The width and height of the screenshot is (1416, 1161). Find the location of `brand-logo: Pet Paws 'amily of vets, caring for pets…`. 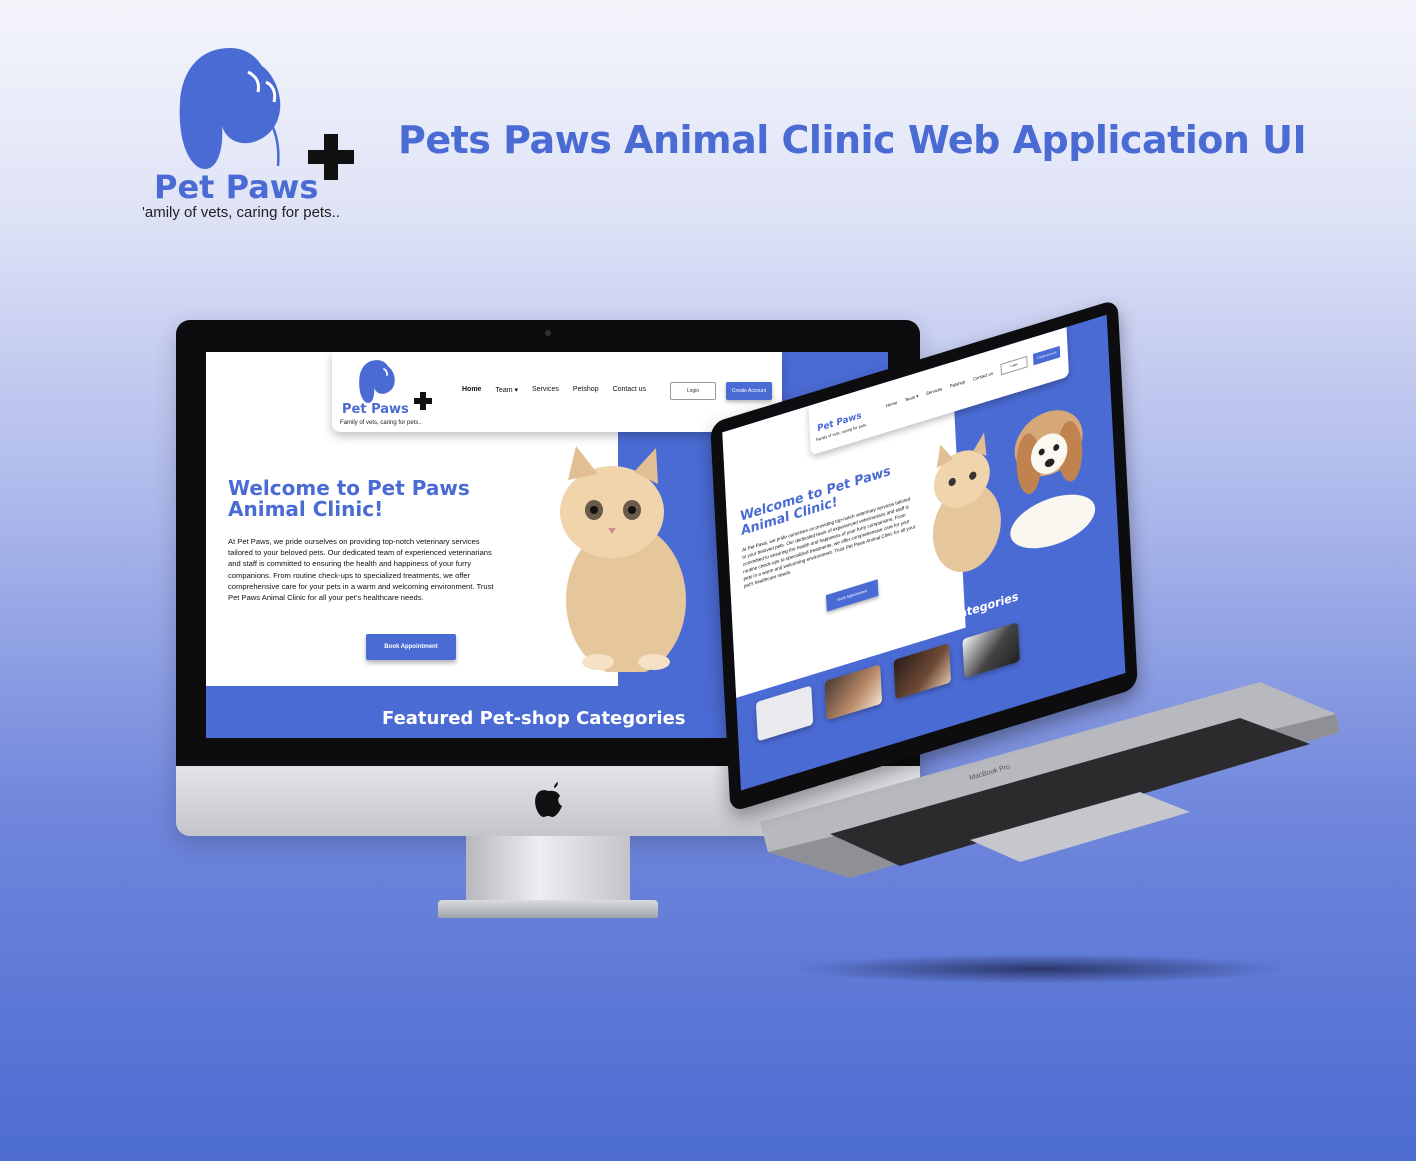

brand-logo: Pet Paws 'amily of vets, caring for pets… is located at coordinates (255, 137).